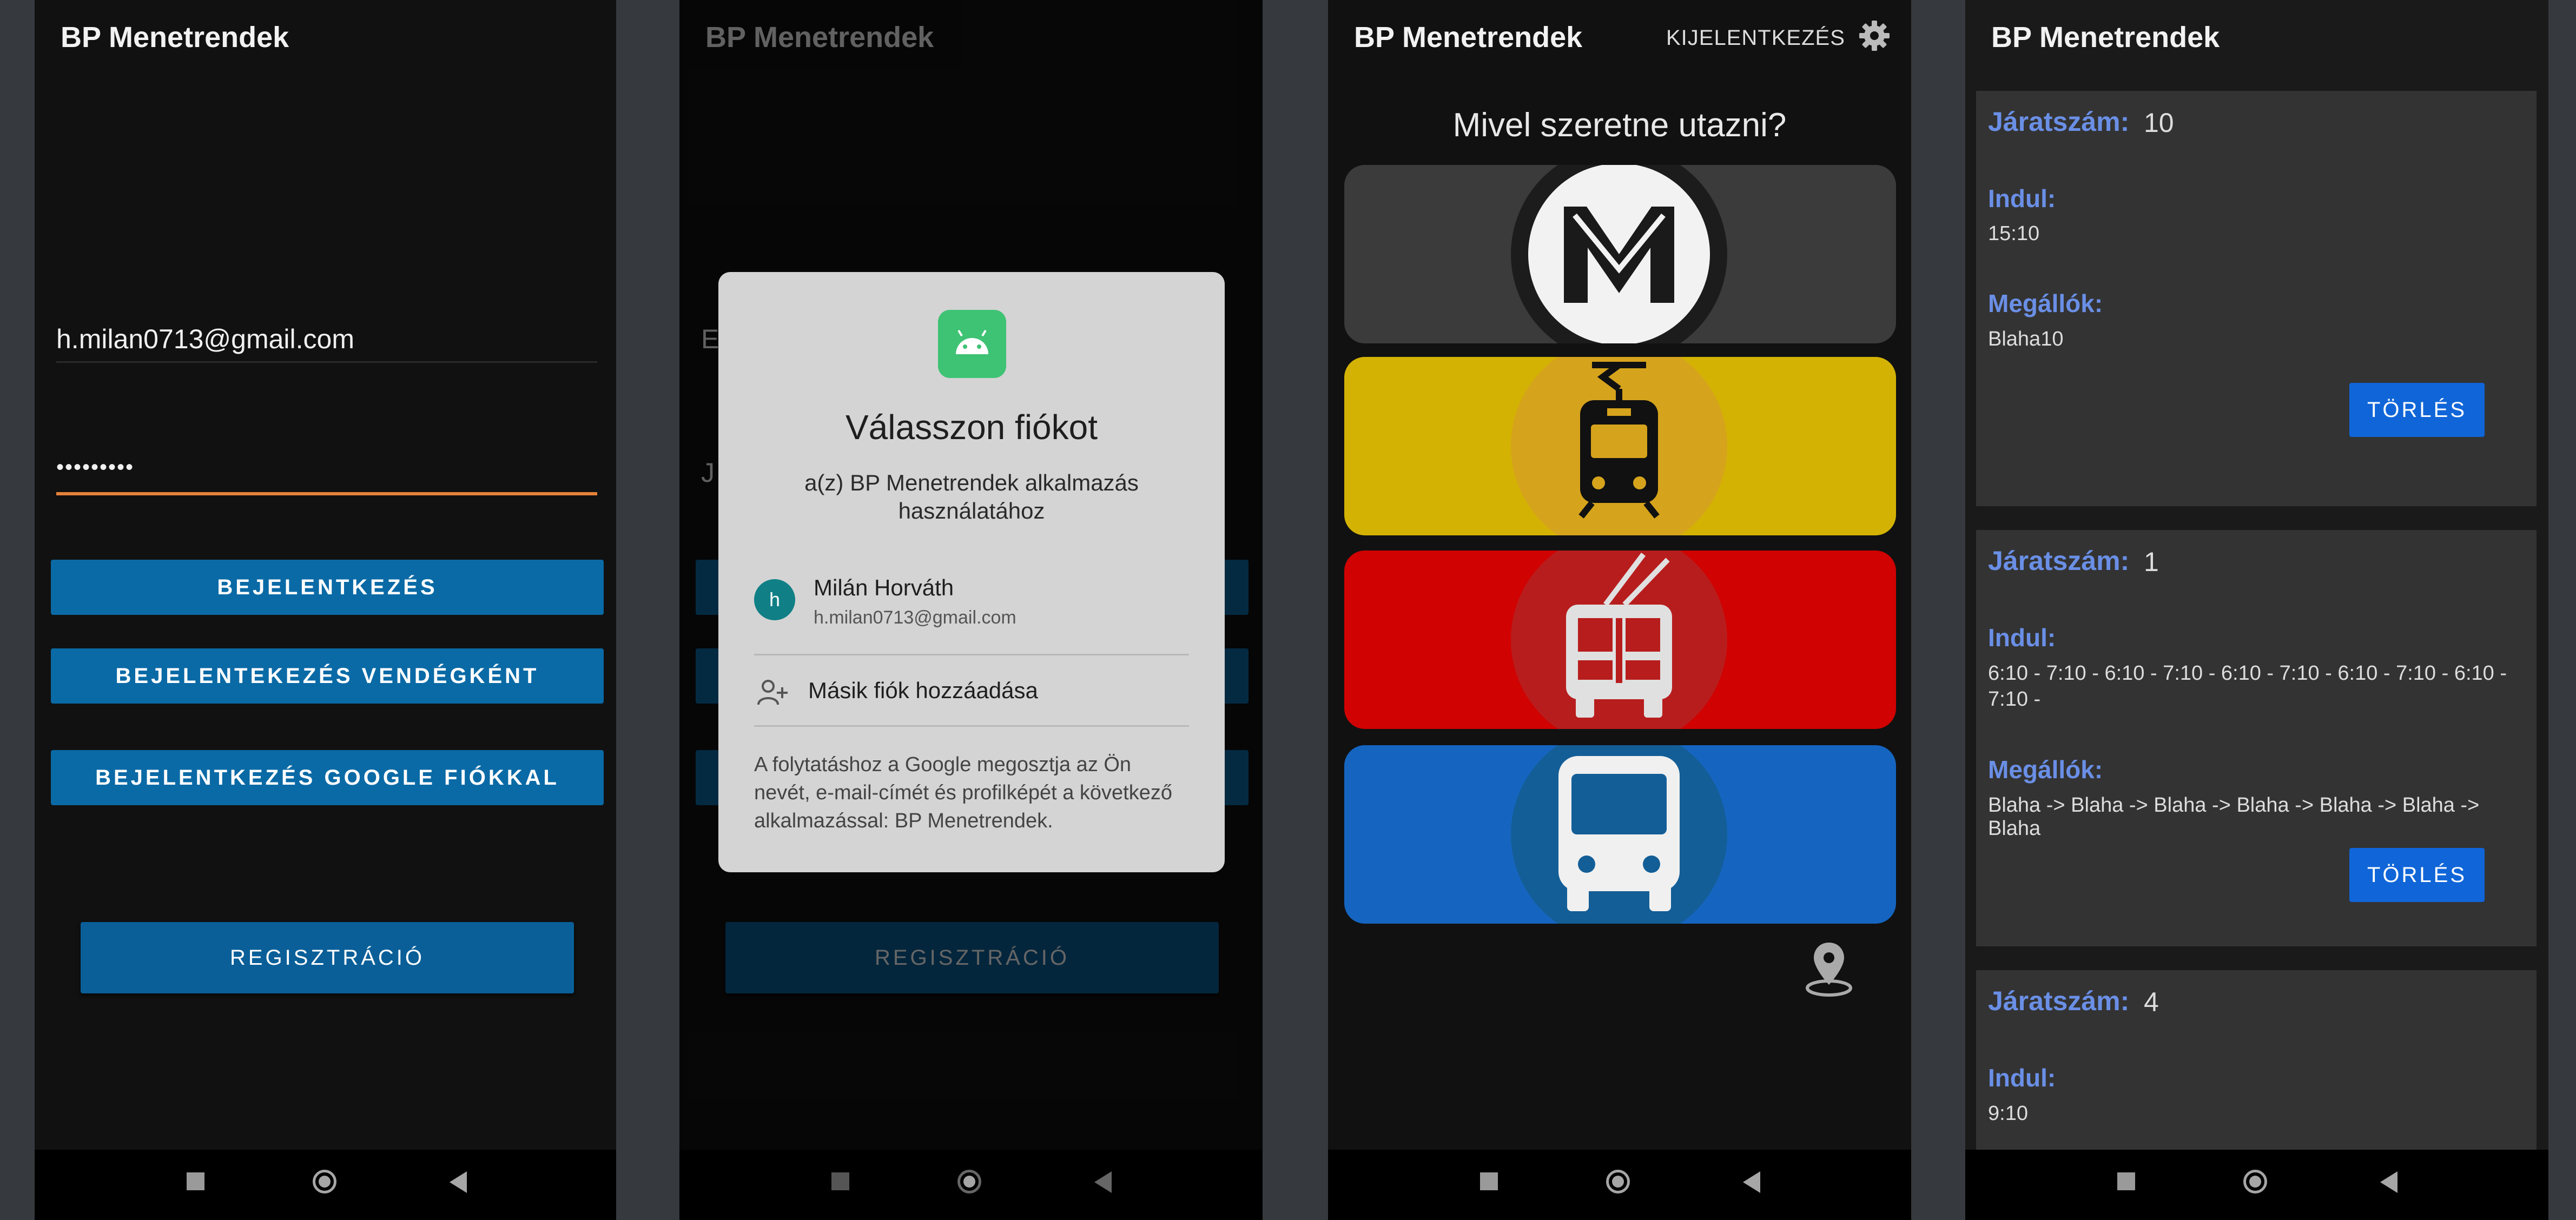 This screenshot has height=1220, width=2576. I want to click on departs-value-line2: 7:10 -, so click(2014, 699).